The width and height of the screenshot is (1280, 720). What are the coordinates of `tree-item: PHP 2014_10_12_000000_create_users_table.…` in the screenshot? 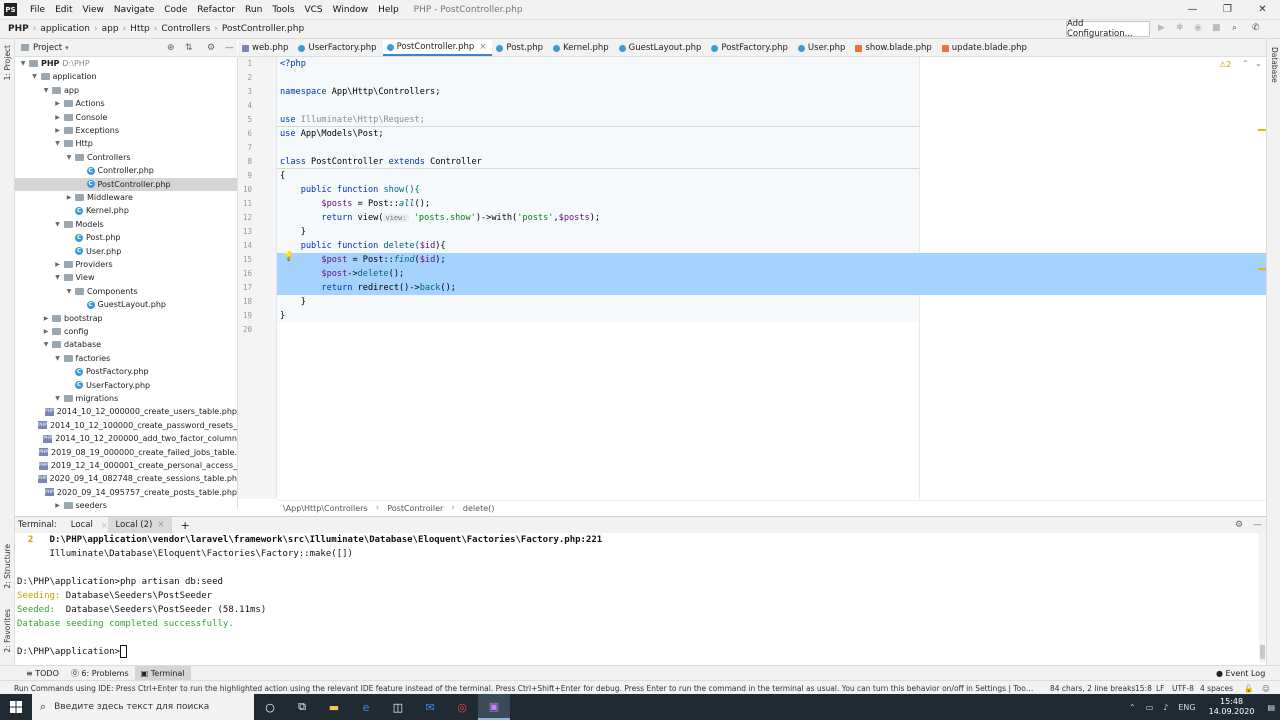 It's located at (126, 411).